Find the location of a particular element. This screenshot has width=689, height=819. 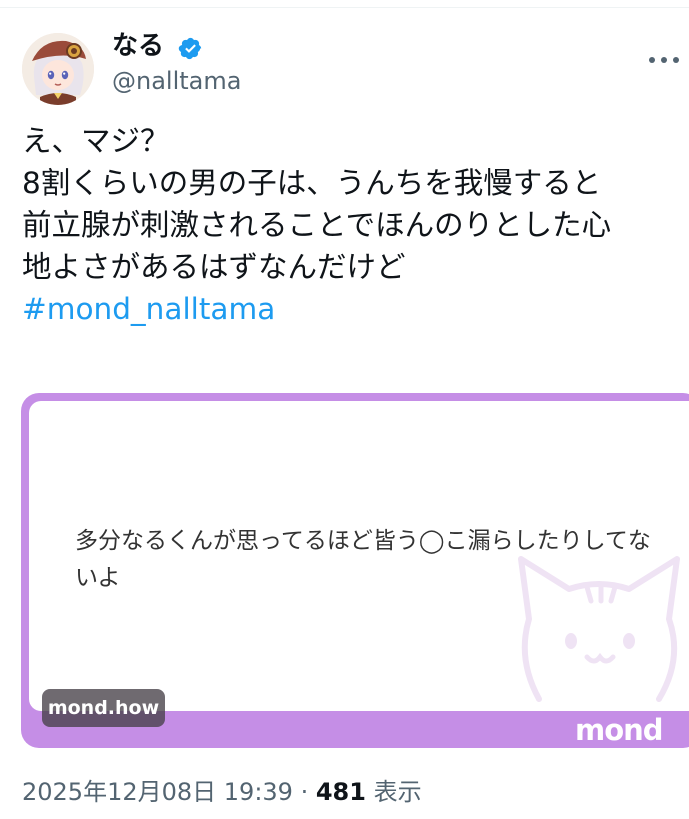

tweet-text-line: 前立腺が刺激されることでほんのりとした心 is located at coordinates (317, 225).